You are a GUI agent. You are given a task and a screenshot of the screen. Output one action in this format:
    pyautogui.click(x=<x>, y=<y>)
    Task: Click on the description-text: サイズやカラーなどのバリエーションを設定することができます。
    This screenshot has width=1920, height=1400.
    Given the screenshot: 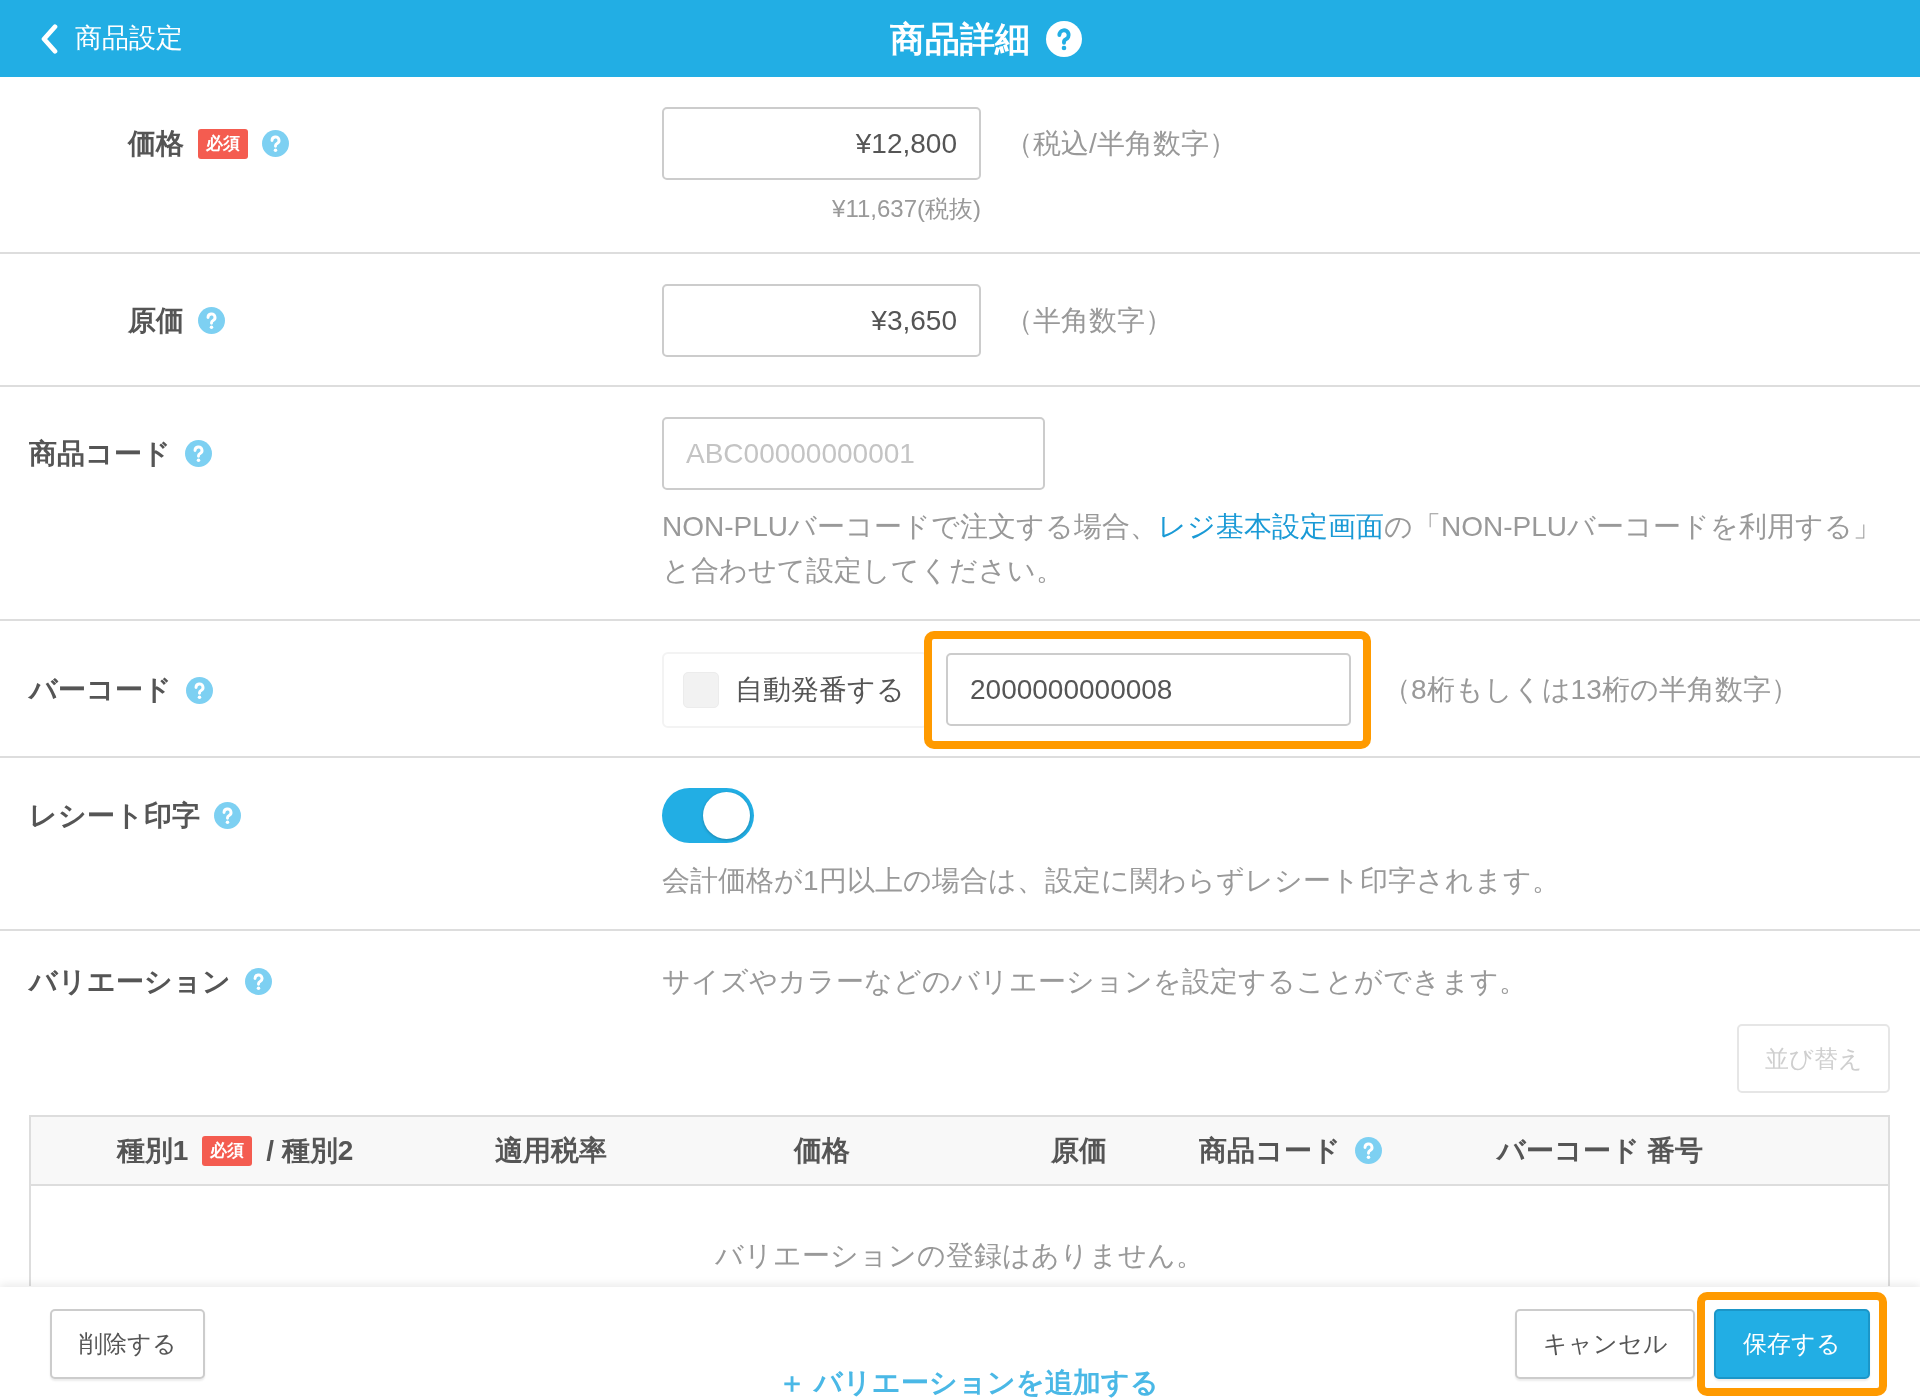 What is the action you would take?
    pyautogui.click(x=1094, y=981)
    